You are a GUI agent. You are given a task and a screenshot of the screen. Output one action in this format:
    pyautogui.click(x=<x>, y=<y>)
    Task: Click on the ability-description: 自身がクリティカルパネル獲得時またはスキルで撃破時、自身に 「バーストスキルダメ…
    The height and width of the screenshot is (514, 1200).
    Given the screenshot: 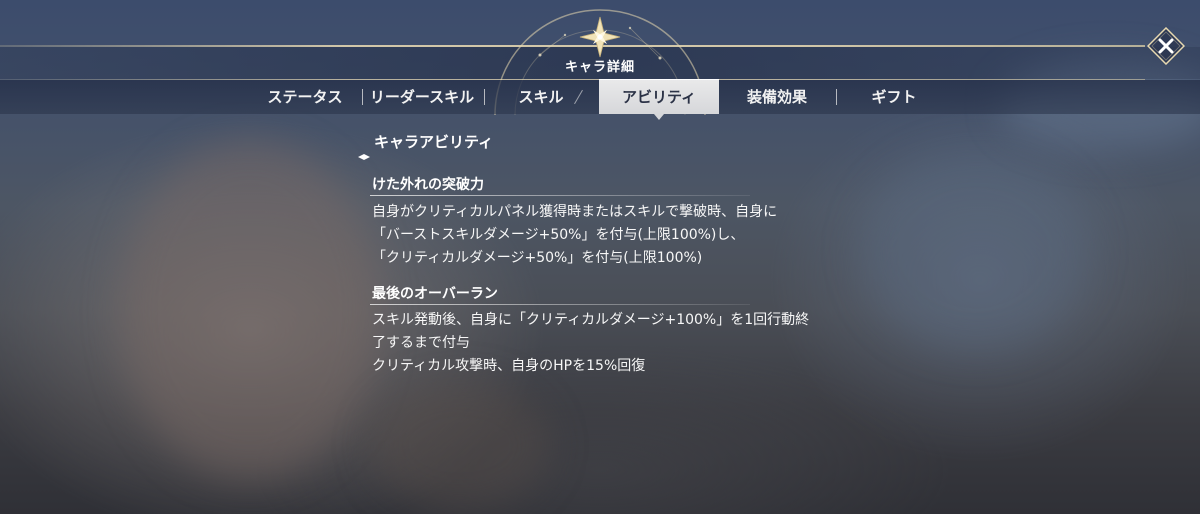 What is the action you would take?
    pyautogui.click(x=574, y=235)
    